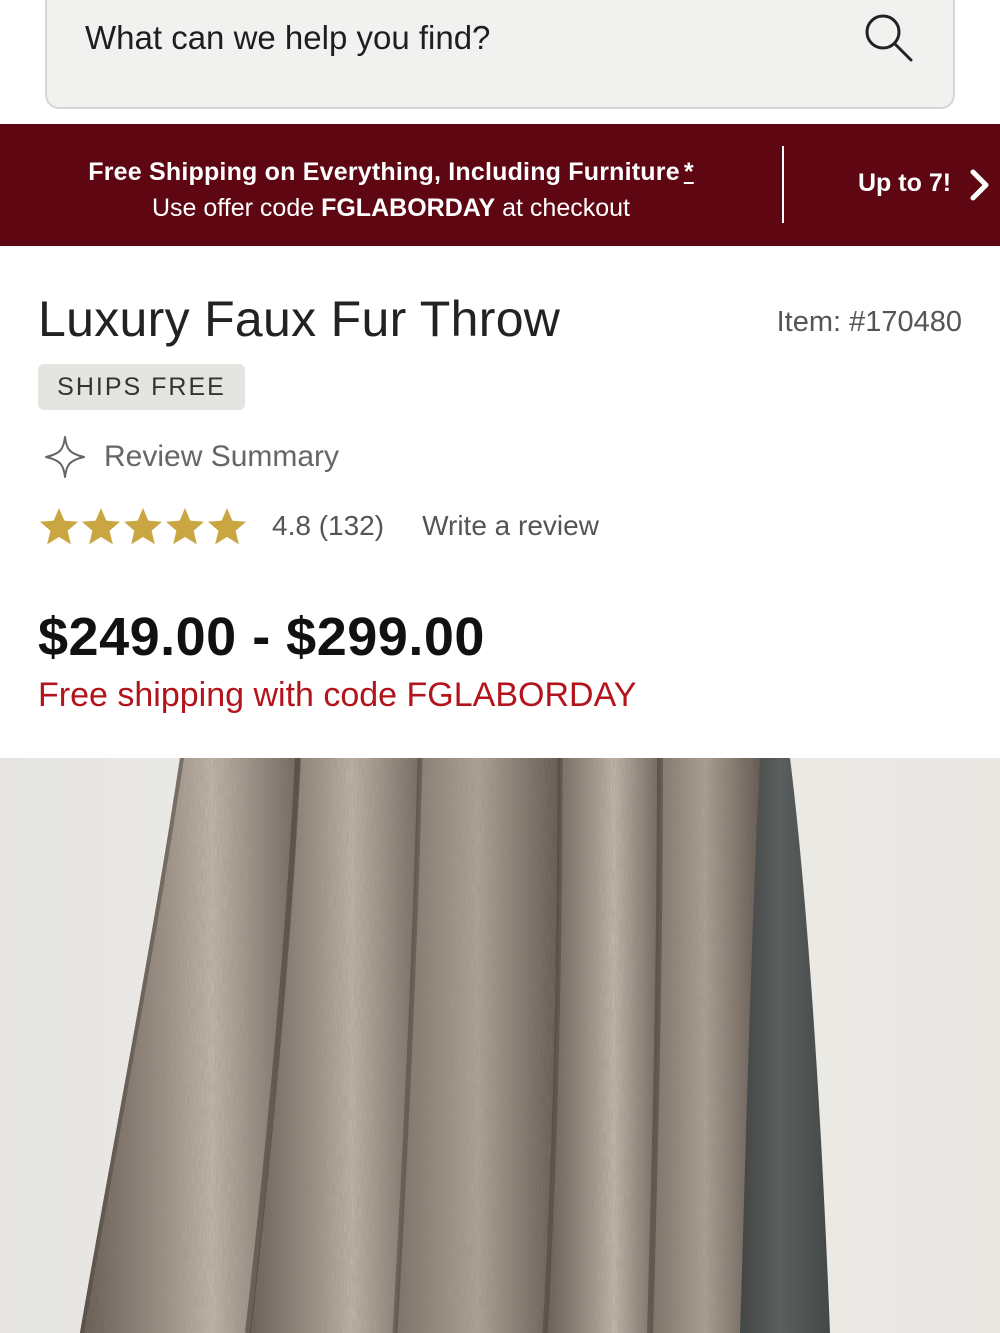 The height and width of the screenshot is (1333, 1000). I want to click on write-review-link: Write a review, so click(510, 526).